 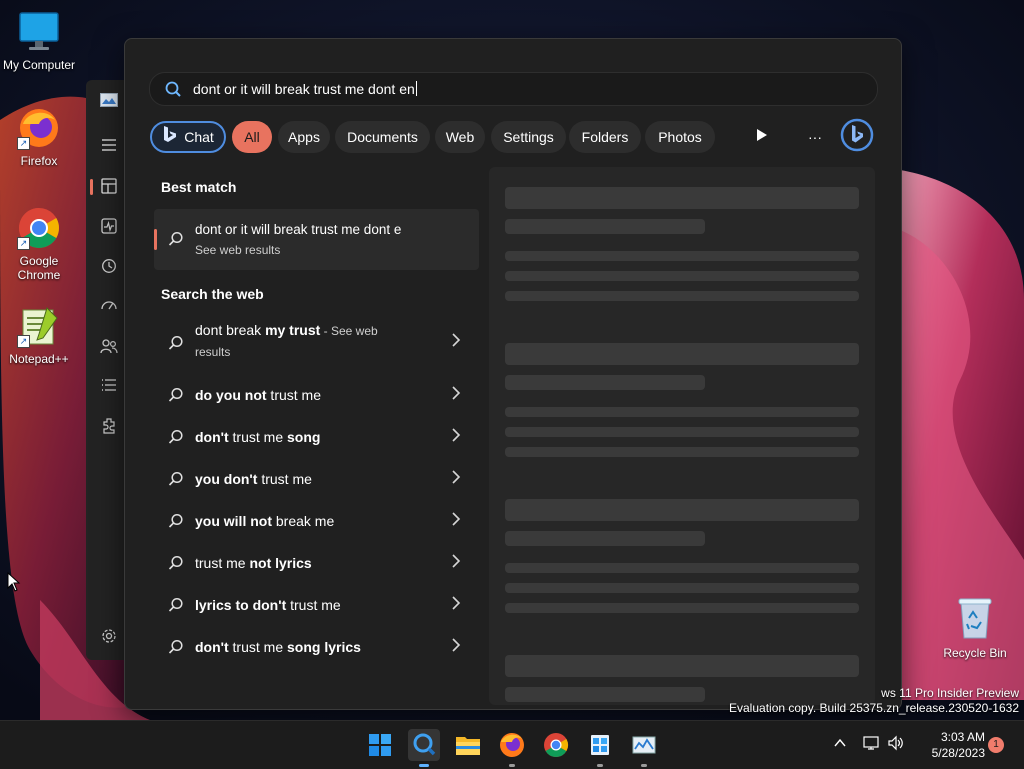 I want to click on firefox-icon: ↗, so click(x=39, y=128).